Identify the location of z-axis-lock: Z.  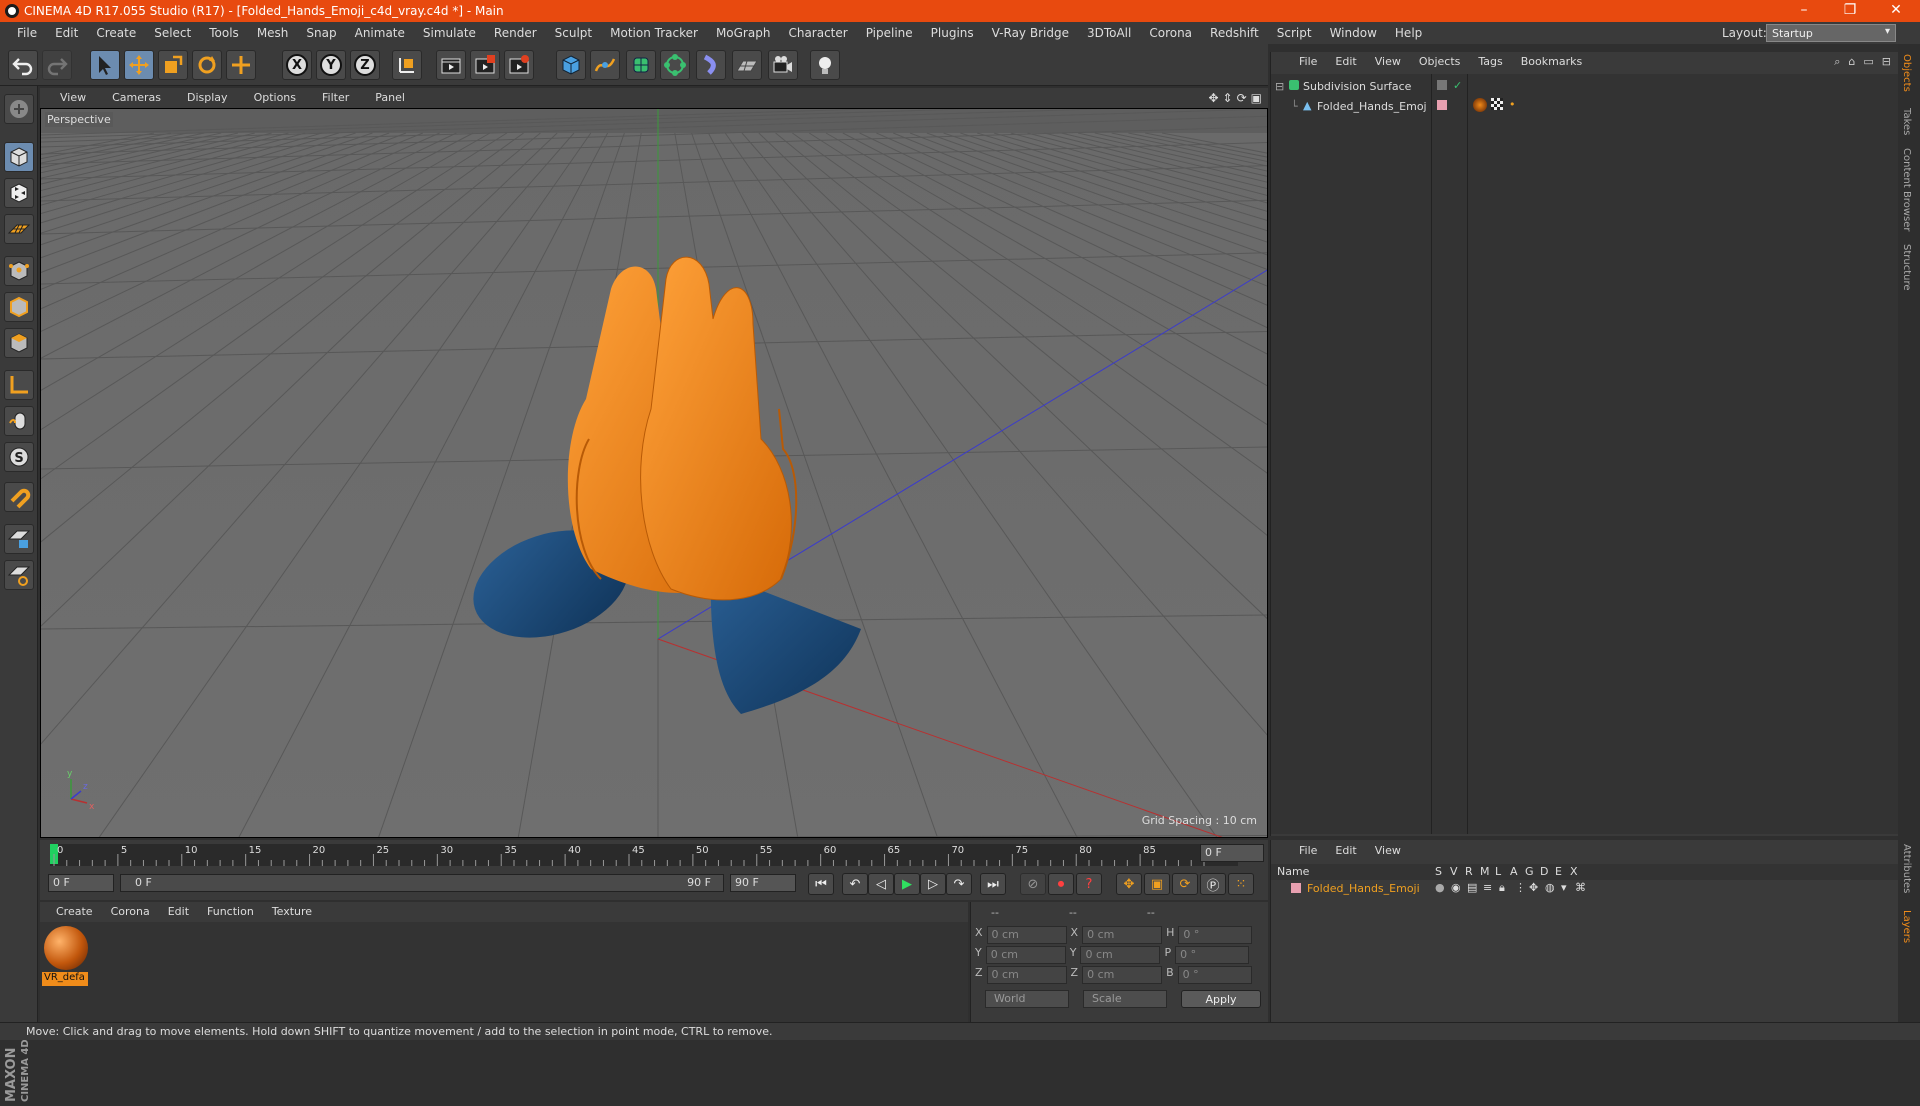
(365, 65).